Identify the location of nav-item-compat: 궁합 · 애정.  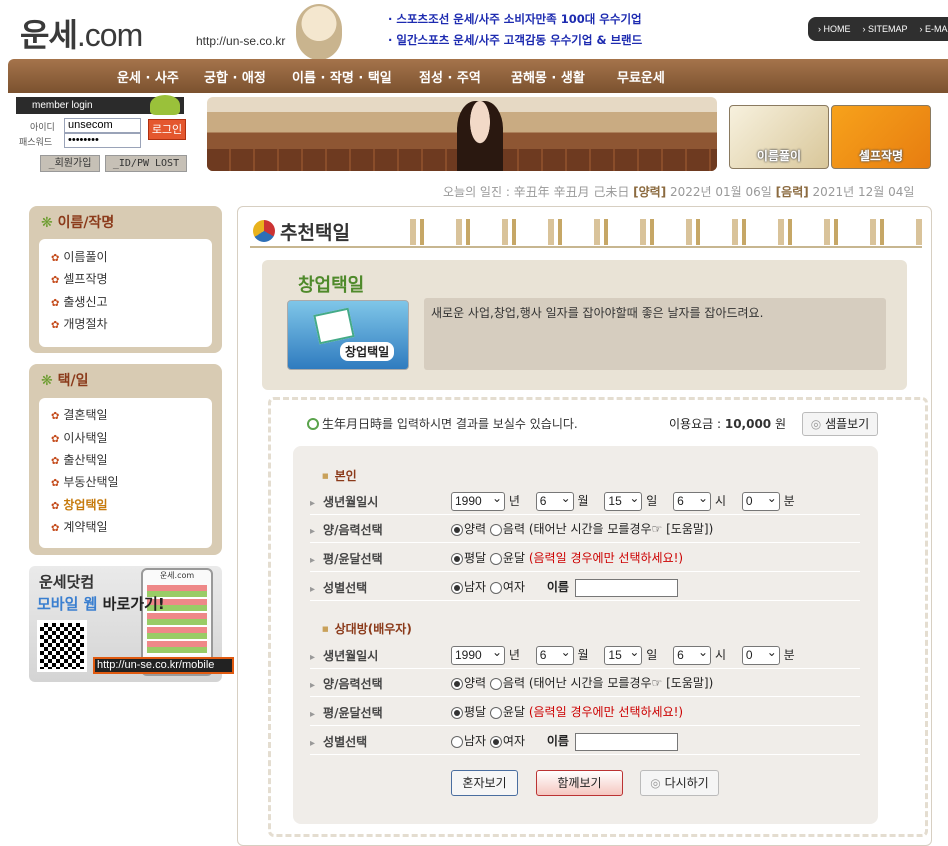
(235, 76).